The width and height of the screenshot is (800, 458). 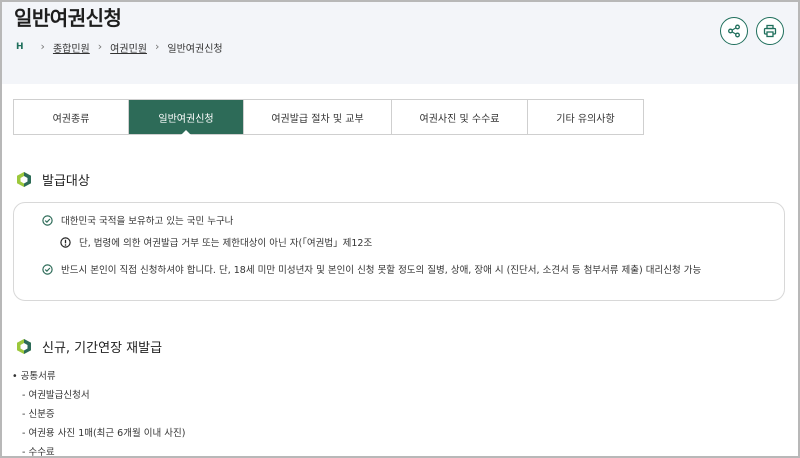 I want to click on list-sub-item-text: 여권발급신청서, so click(x=59, y=395).